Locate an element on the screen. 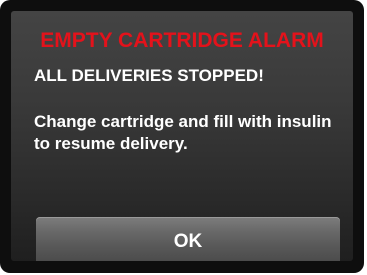 This screenshot has height=275, width=367. ok-button: OK is located at coordinates (188, 239).